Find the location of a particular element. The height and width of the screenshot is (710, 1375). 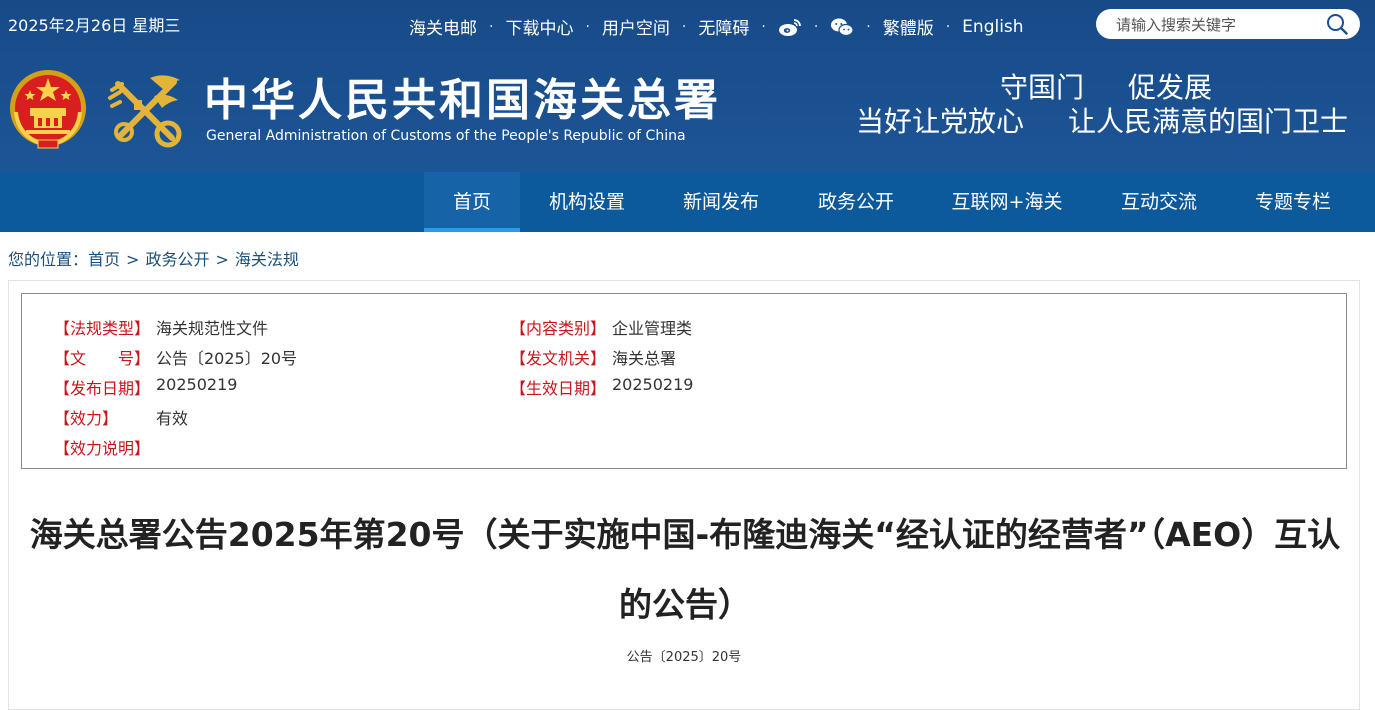

slogan-text: 让人民满意的国门卫士 is located at coordinates (1208, 121).